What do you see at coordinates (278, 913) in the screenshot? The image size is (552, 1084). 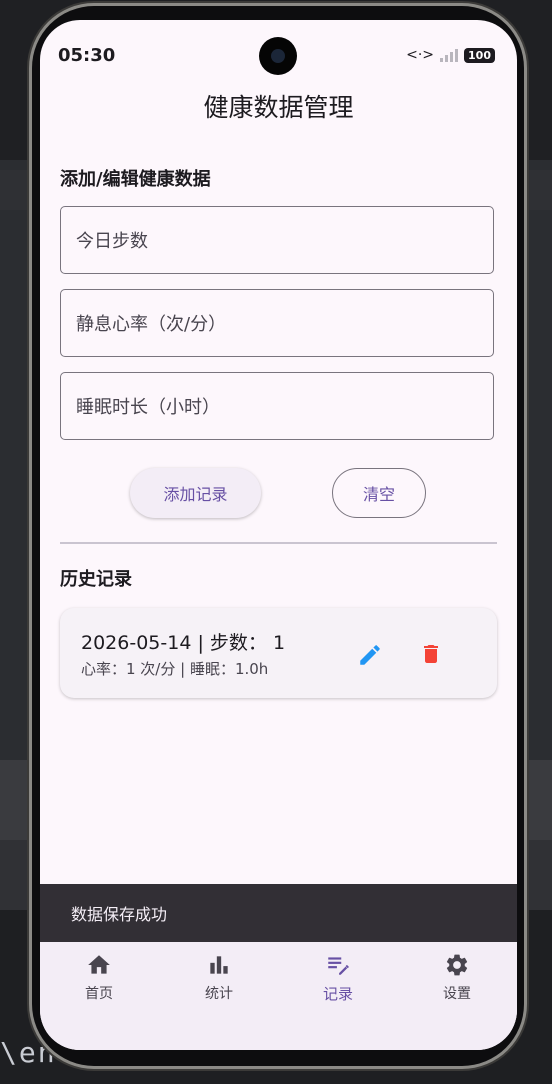 I see `snackbar: 数据保存成功` at bounding box center [278, 913].